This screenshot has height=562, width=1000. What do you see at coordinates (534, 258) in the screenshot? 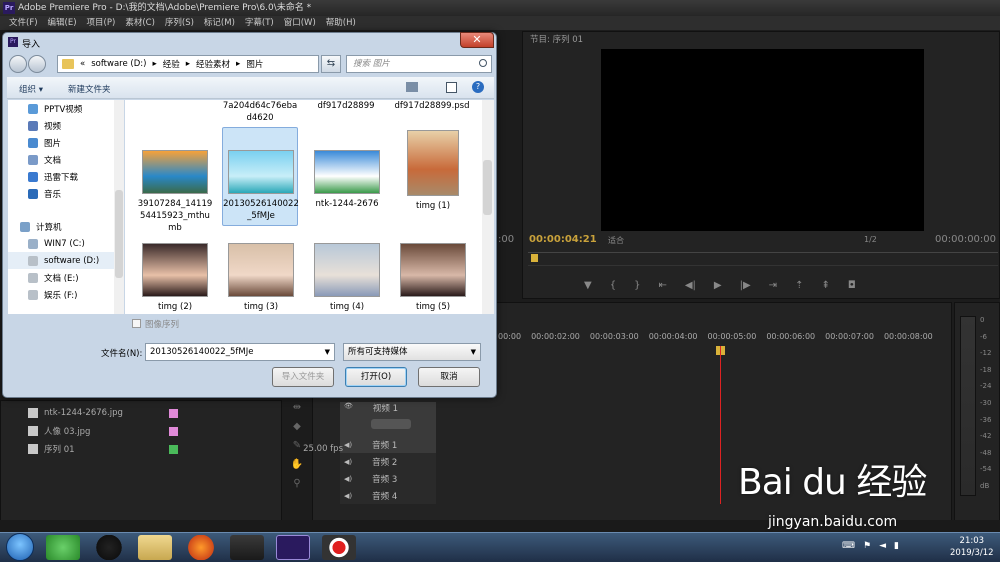
I see `program-playhead` at bounding box center [534, 258].